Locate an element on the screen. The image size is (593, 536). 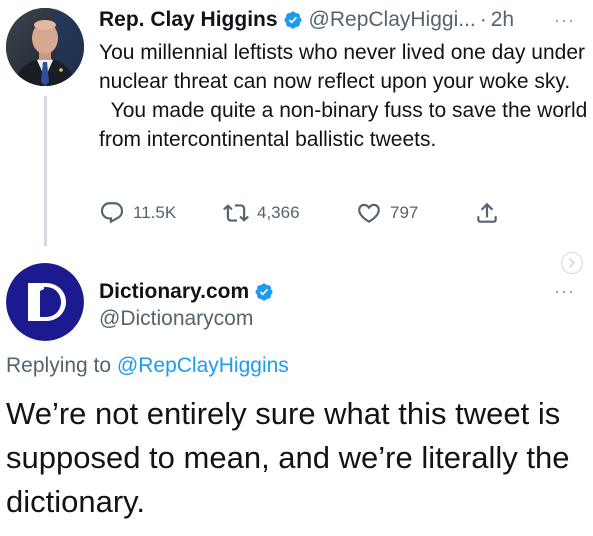
avatar-dictionary-com is located at coordinates (45, 302).